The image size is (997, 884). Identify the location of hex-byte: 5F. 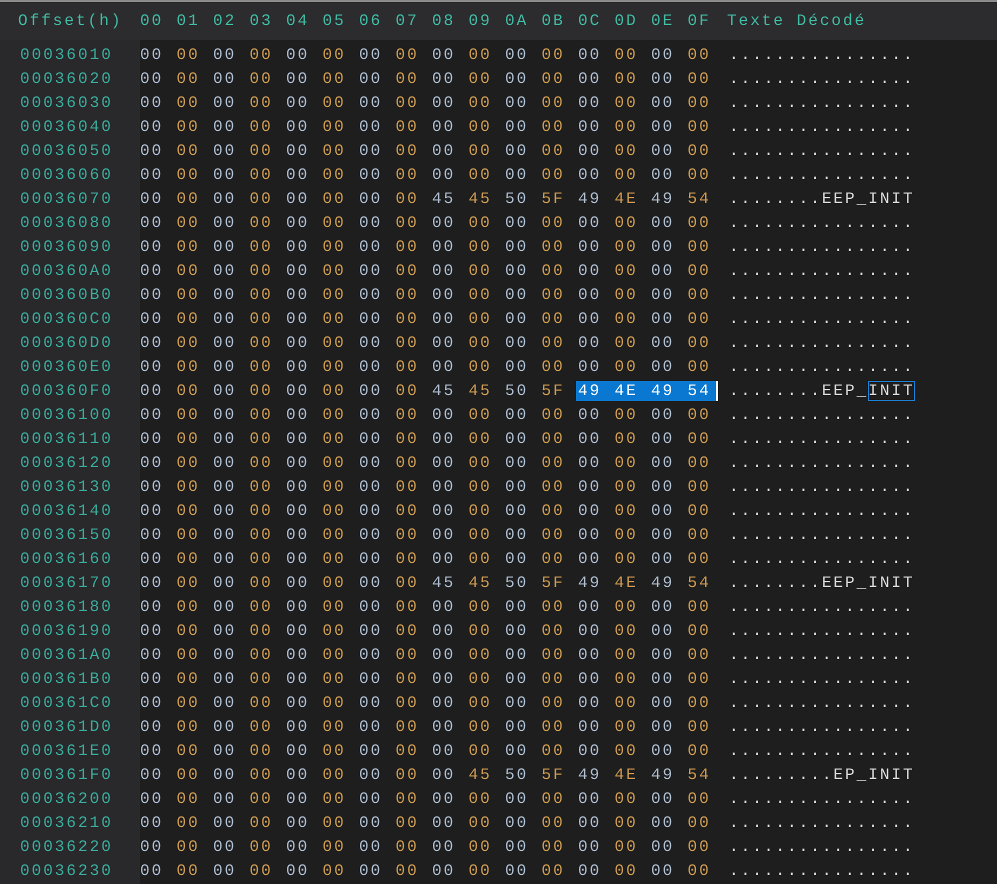
(557, 391).